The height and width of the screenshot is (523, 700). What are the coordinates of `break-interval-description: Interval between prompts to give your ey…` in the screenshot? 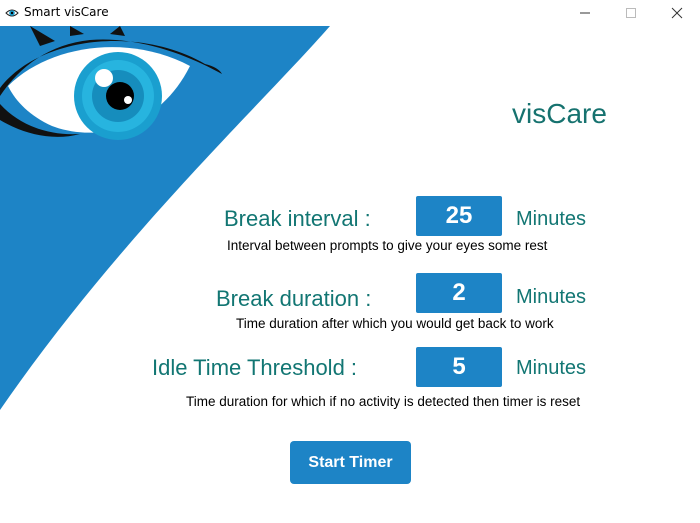 It's located at (387, 245).